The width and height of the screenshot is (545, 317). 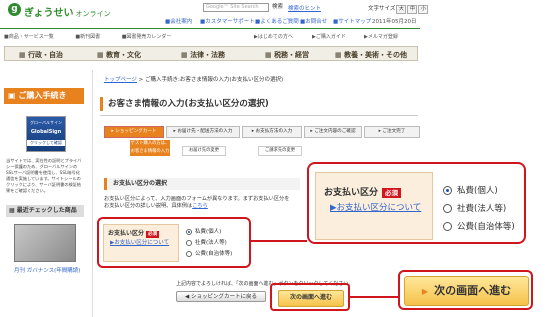 I want to click on zoom-option-public: 公費(自治体等), so click(x=479, y=226).